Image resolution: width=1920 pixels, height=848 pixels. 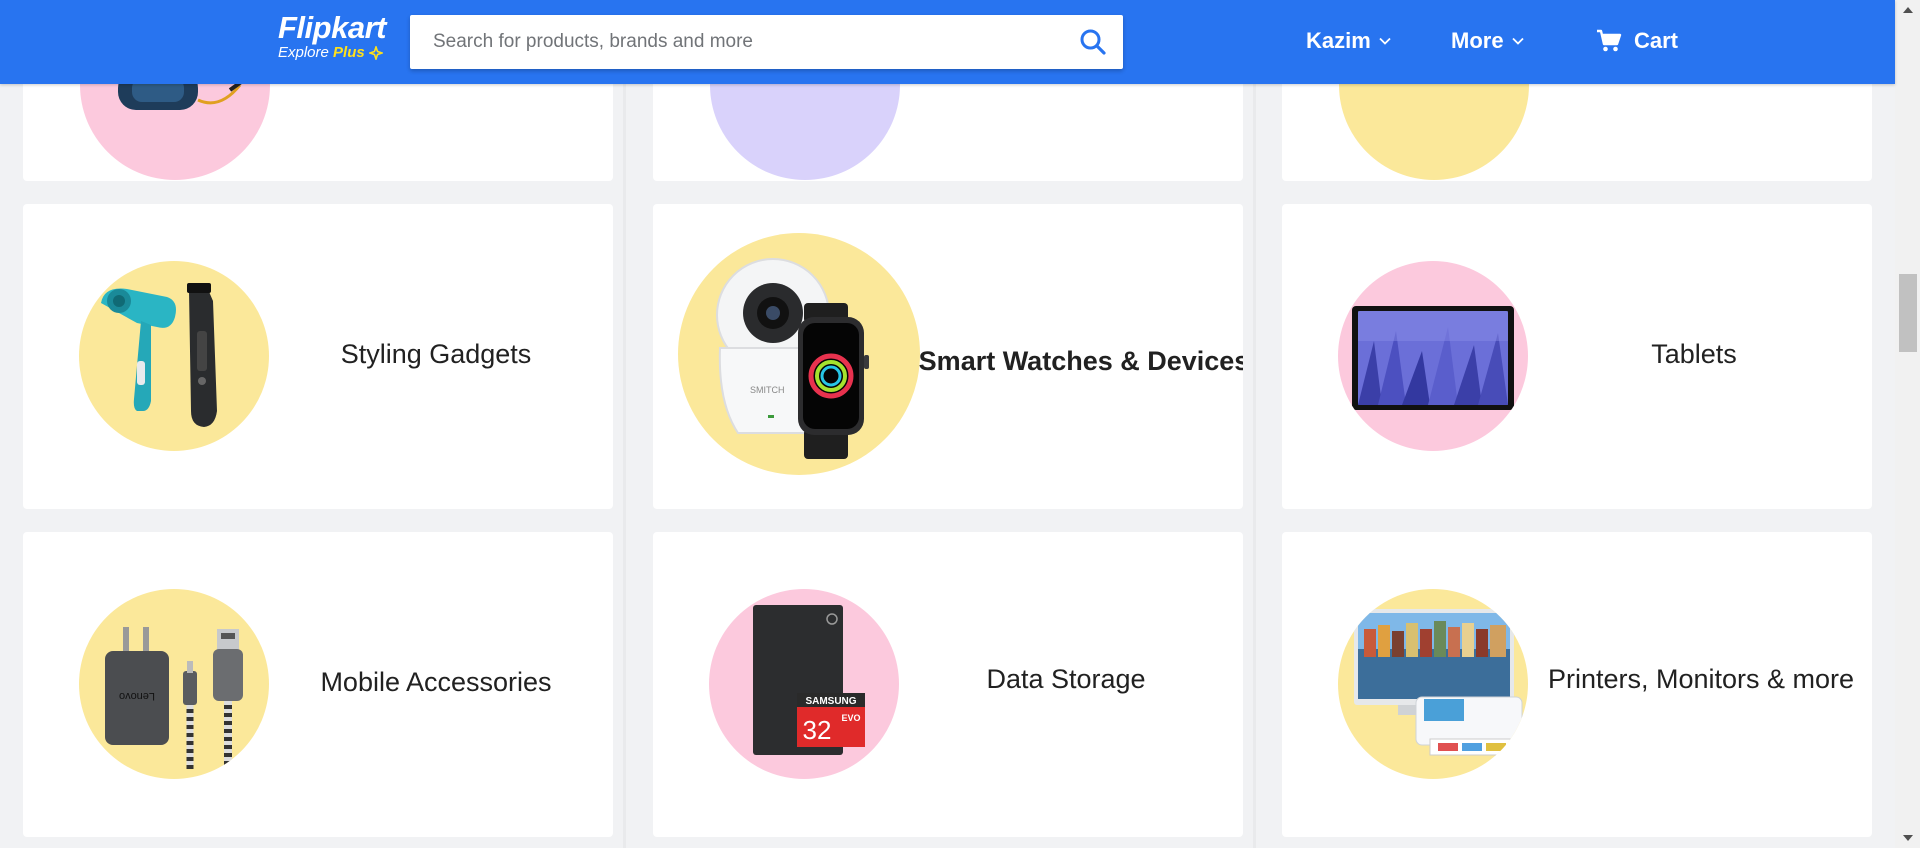 I want to click on search-icon, so click(x=1093, y=42).